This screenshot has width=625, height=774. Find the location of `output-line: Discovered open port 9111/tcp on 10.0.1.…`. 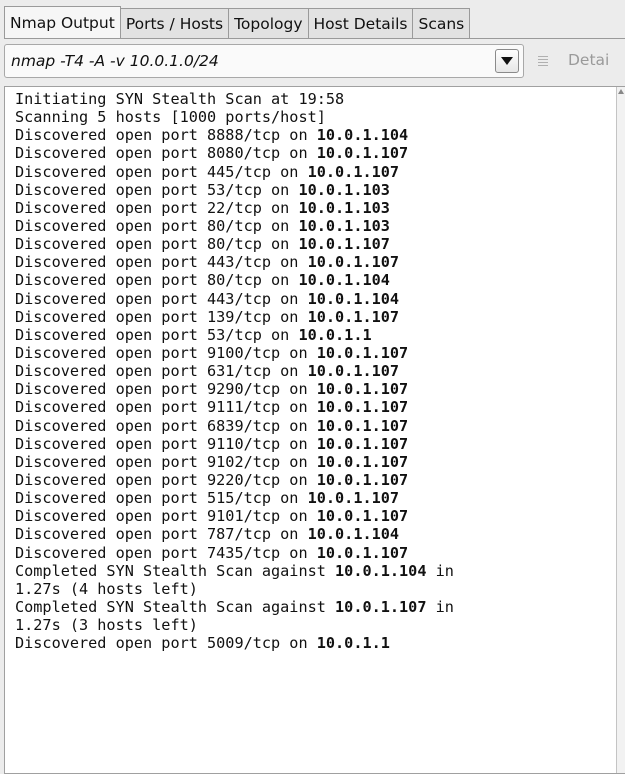

output-line: Discovered open port 9111/tcp on 10.0.1.… is located at coordinates (310, 407).